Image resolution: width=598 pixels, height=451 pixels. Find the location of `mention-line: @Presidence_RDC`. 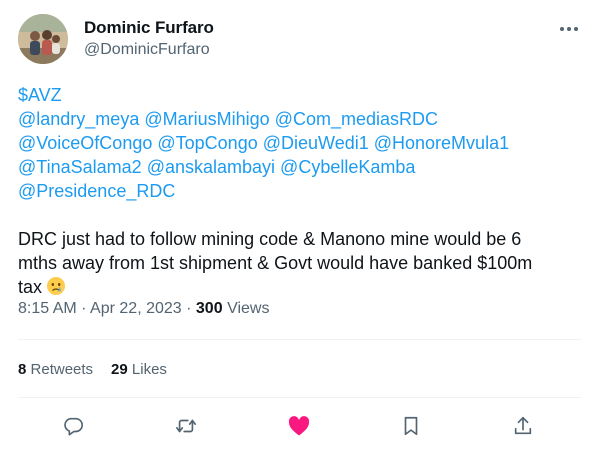

mention-line: @Presidence_RDC is located at coordinates (300, 191).